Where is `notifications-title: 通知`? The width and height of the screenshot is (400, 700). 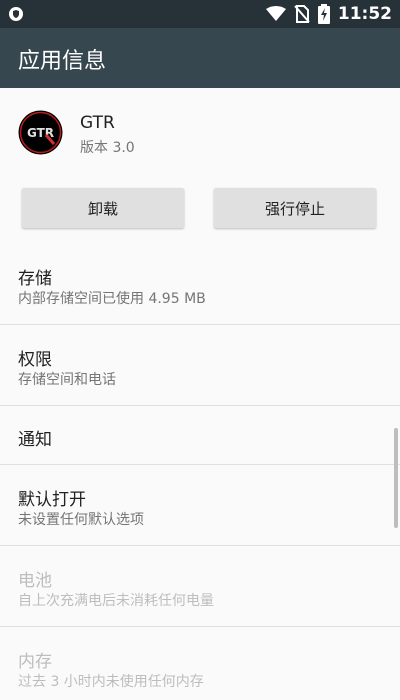
notifications-title: 通知 is located at coordinates (35, 440).